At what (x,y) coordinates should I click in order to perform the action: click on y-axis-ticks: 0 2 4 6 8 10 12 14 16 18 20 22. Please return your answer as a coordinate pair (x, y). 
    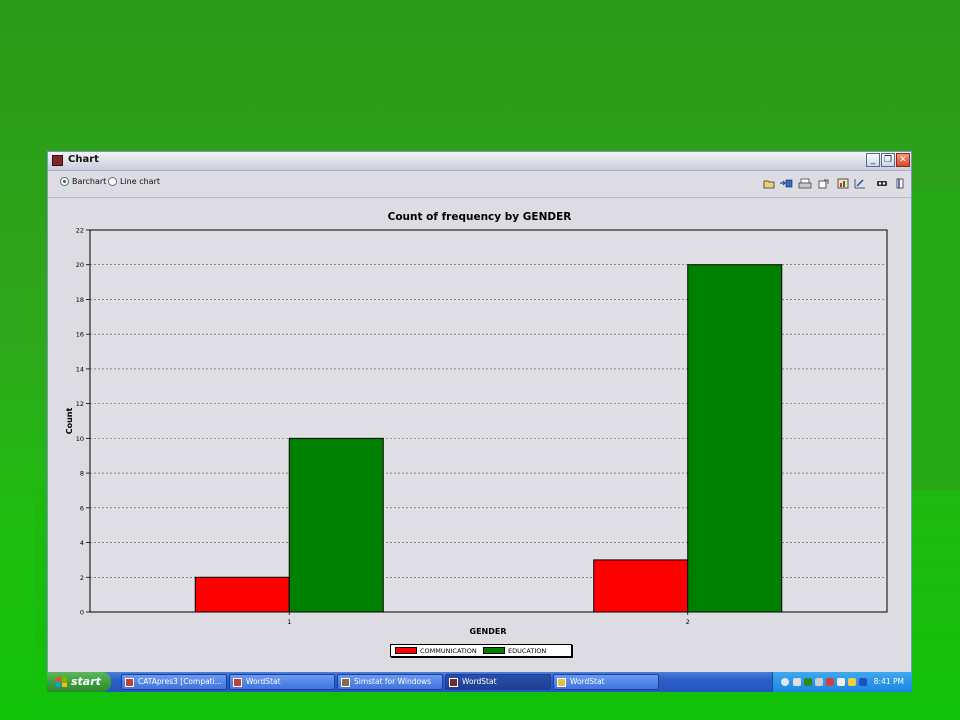
    Looking at the image, I should click on (83, 422).